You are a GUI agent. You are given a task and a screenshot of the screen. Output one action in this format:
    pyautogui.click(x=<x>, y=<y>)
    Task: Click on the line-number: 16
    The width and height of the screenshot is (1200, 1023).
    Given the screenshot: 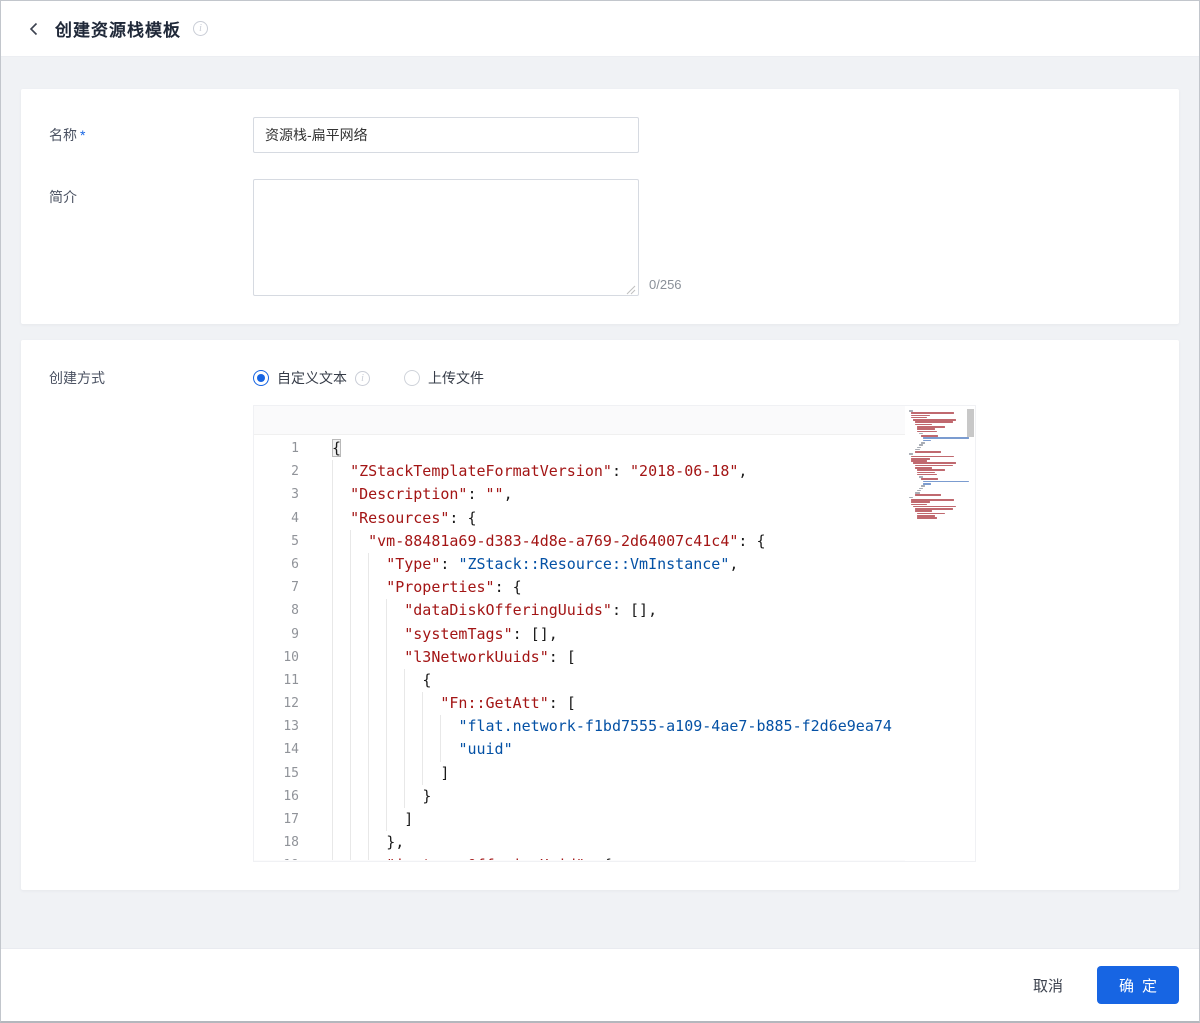 What is the action you would take?
    pyautogui.click(x=291, y=796)
    